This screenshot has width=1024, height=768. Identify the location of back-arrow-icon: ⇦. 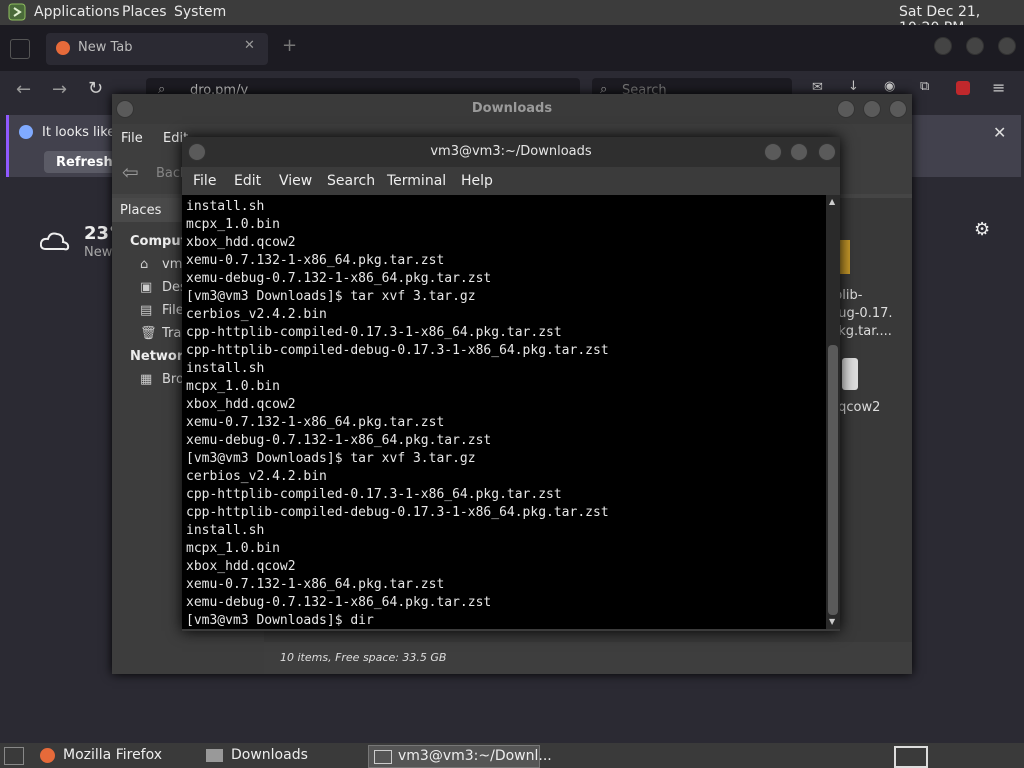
(130, 172).